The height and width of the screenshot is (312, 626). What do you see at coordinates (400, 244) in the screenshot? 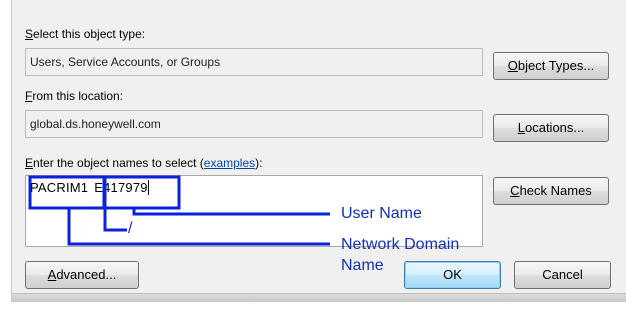
I see `network-domain-annotation: Network Domain` at bounding box center [400, 244].